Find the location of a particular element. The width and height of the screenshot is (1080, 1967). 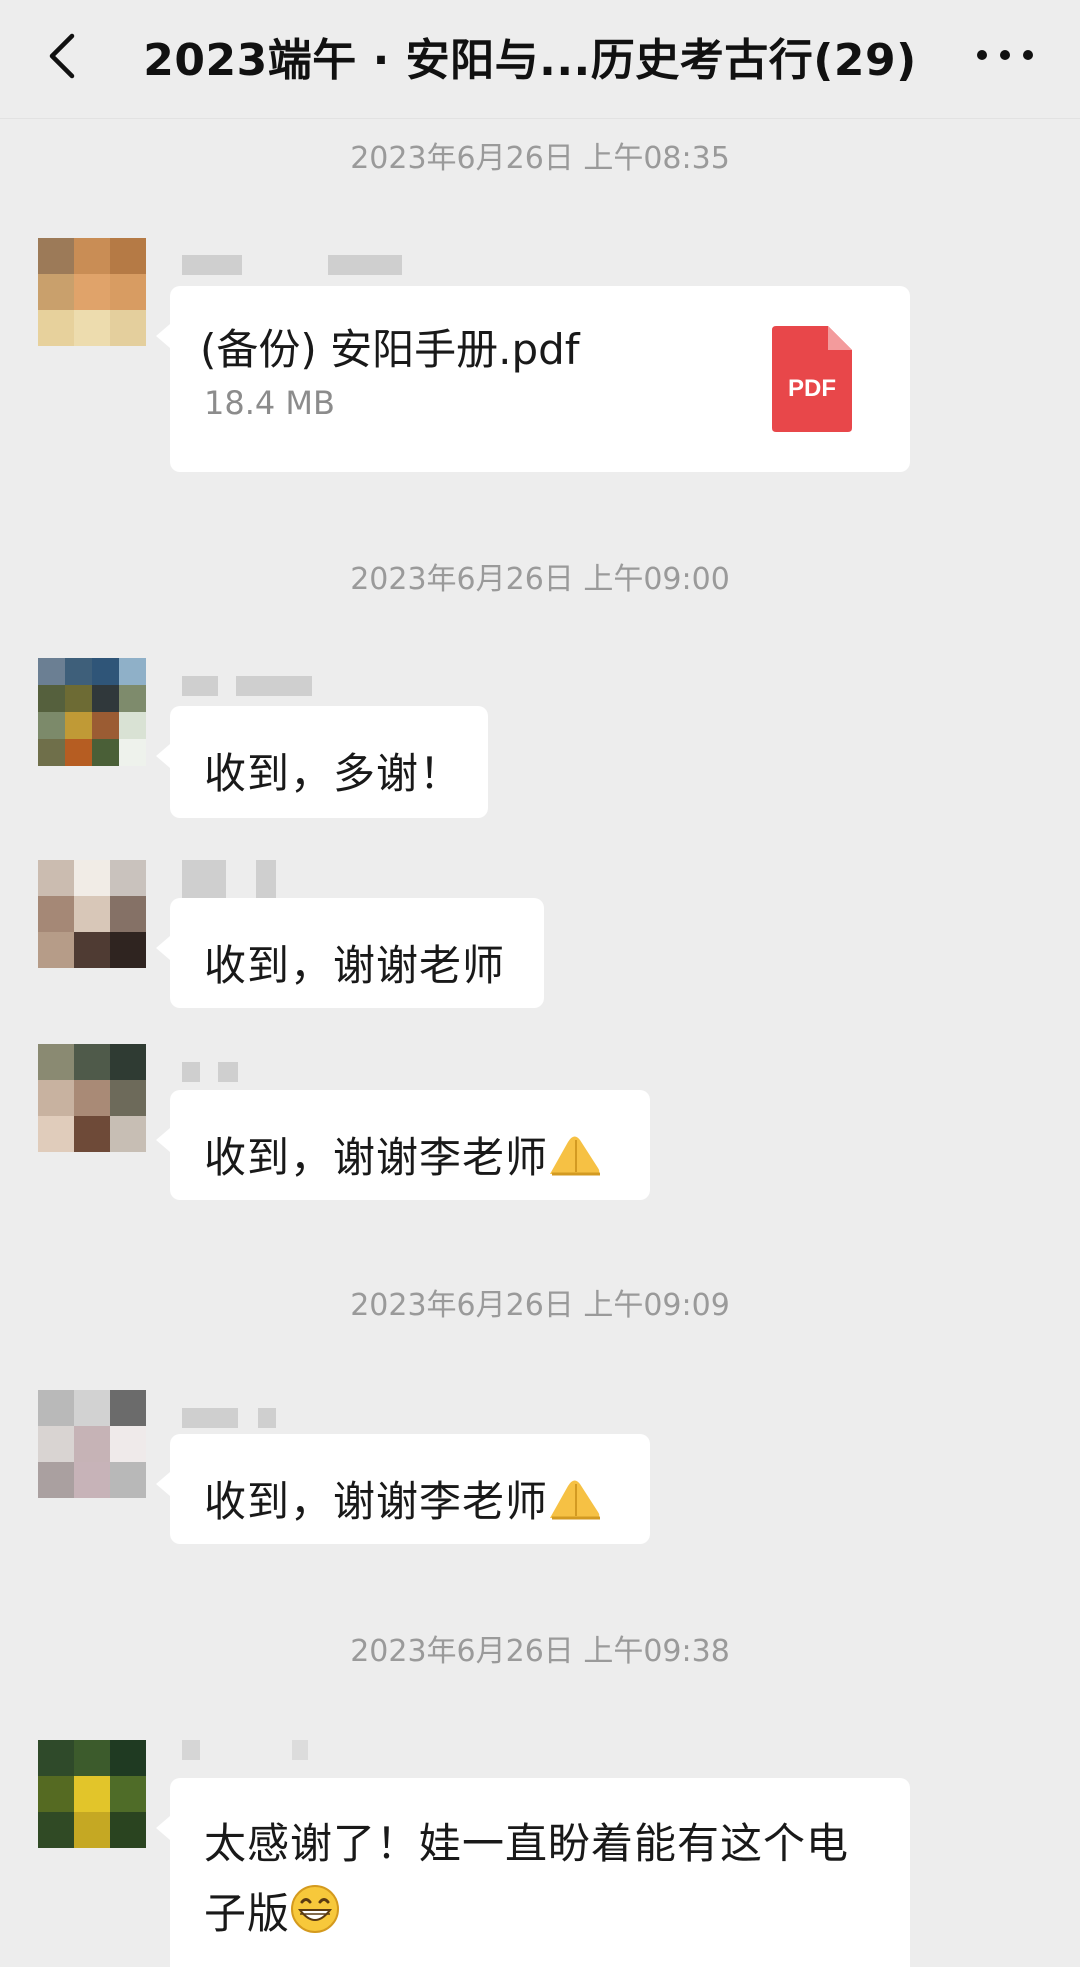

timestamp: 2023年6月26日 上午08:35 is located at coordinates (540, 158).